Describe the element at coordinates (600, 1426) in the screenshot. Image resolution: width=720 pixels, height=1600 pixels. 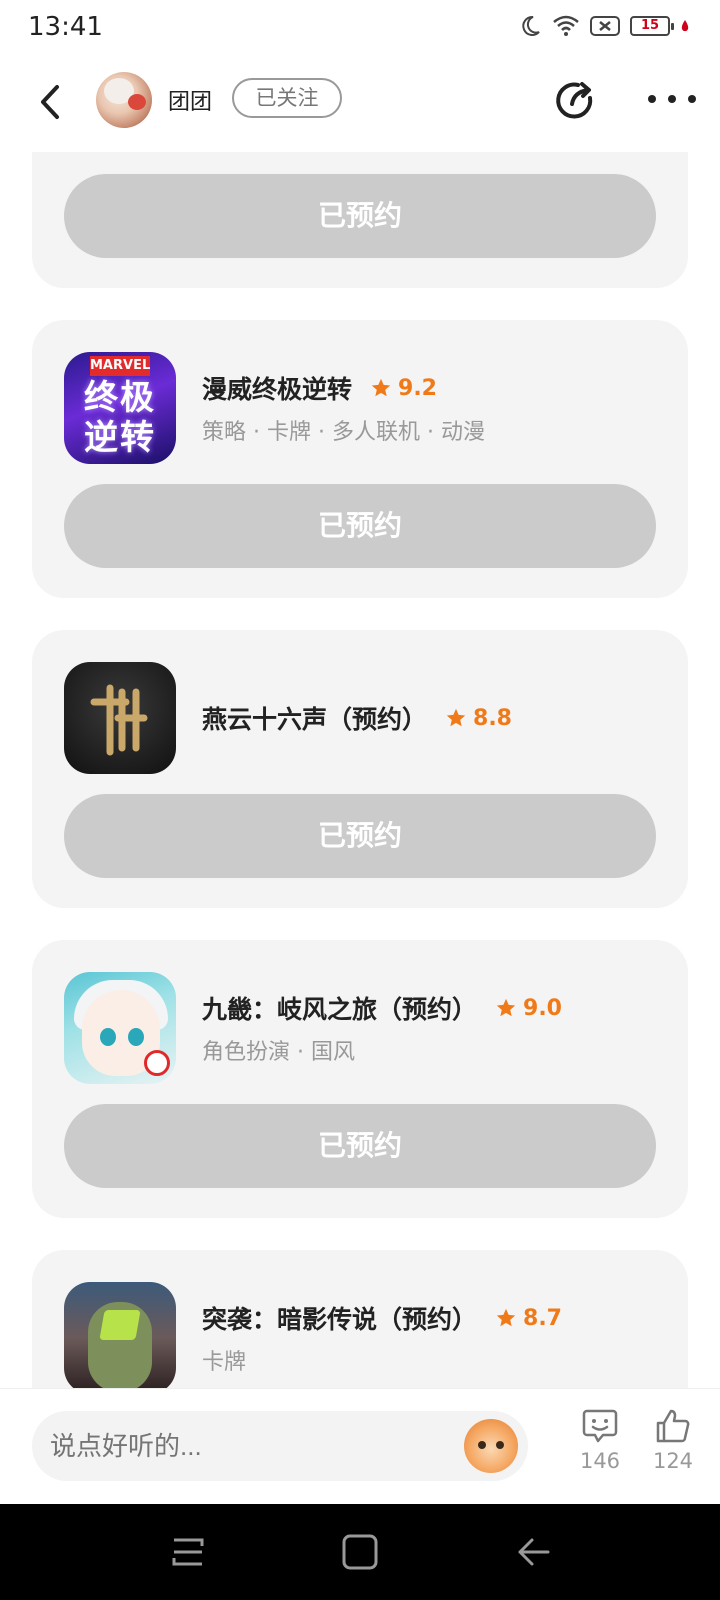
I see `comment-icon` at that location.